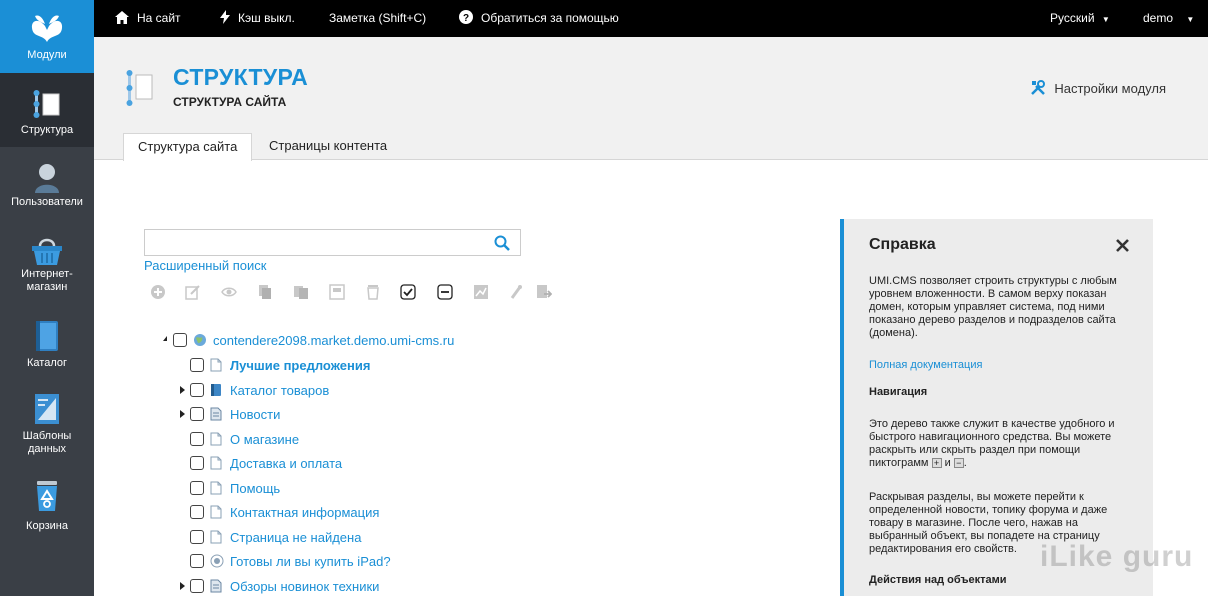 The image size is (1208, 596). I want to click on help-paragraph-text: и, so click(947, 463).